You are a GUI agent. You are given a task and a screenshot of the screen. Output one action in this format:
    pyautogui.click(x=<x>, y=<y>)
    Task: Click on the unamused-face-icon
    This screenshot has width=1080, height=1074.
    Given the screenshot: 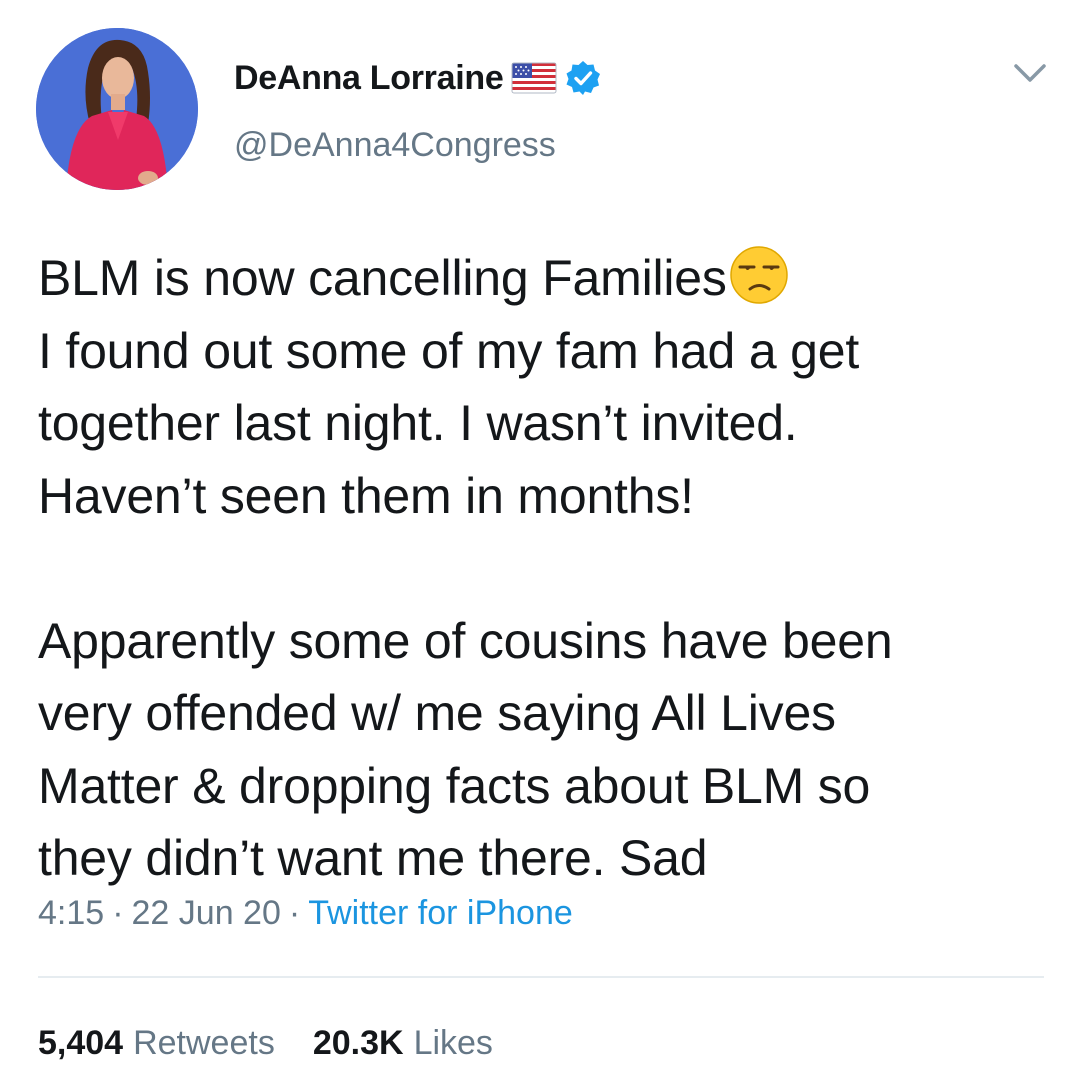 What is the action you would take?
    pyautogui.click(x=758, y=275)
    